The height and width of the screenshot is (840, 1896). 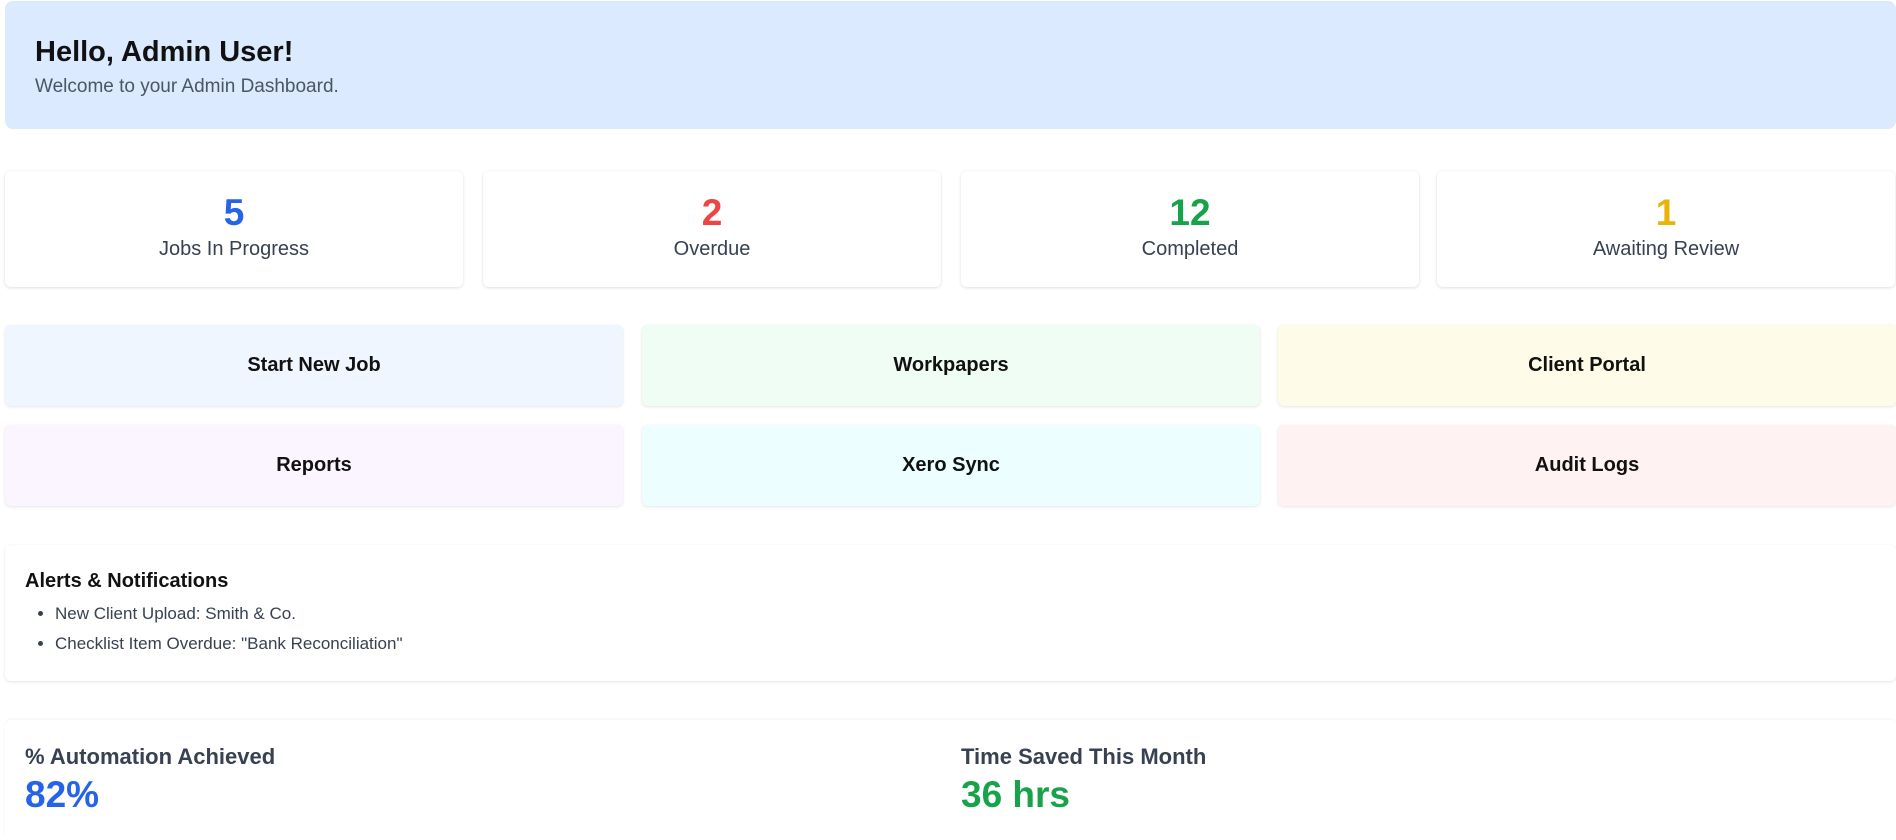 I want to click on metric-value: 36 hrs, so click(x=1016, y=794).